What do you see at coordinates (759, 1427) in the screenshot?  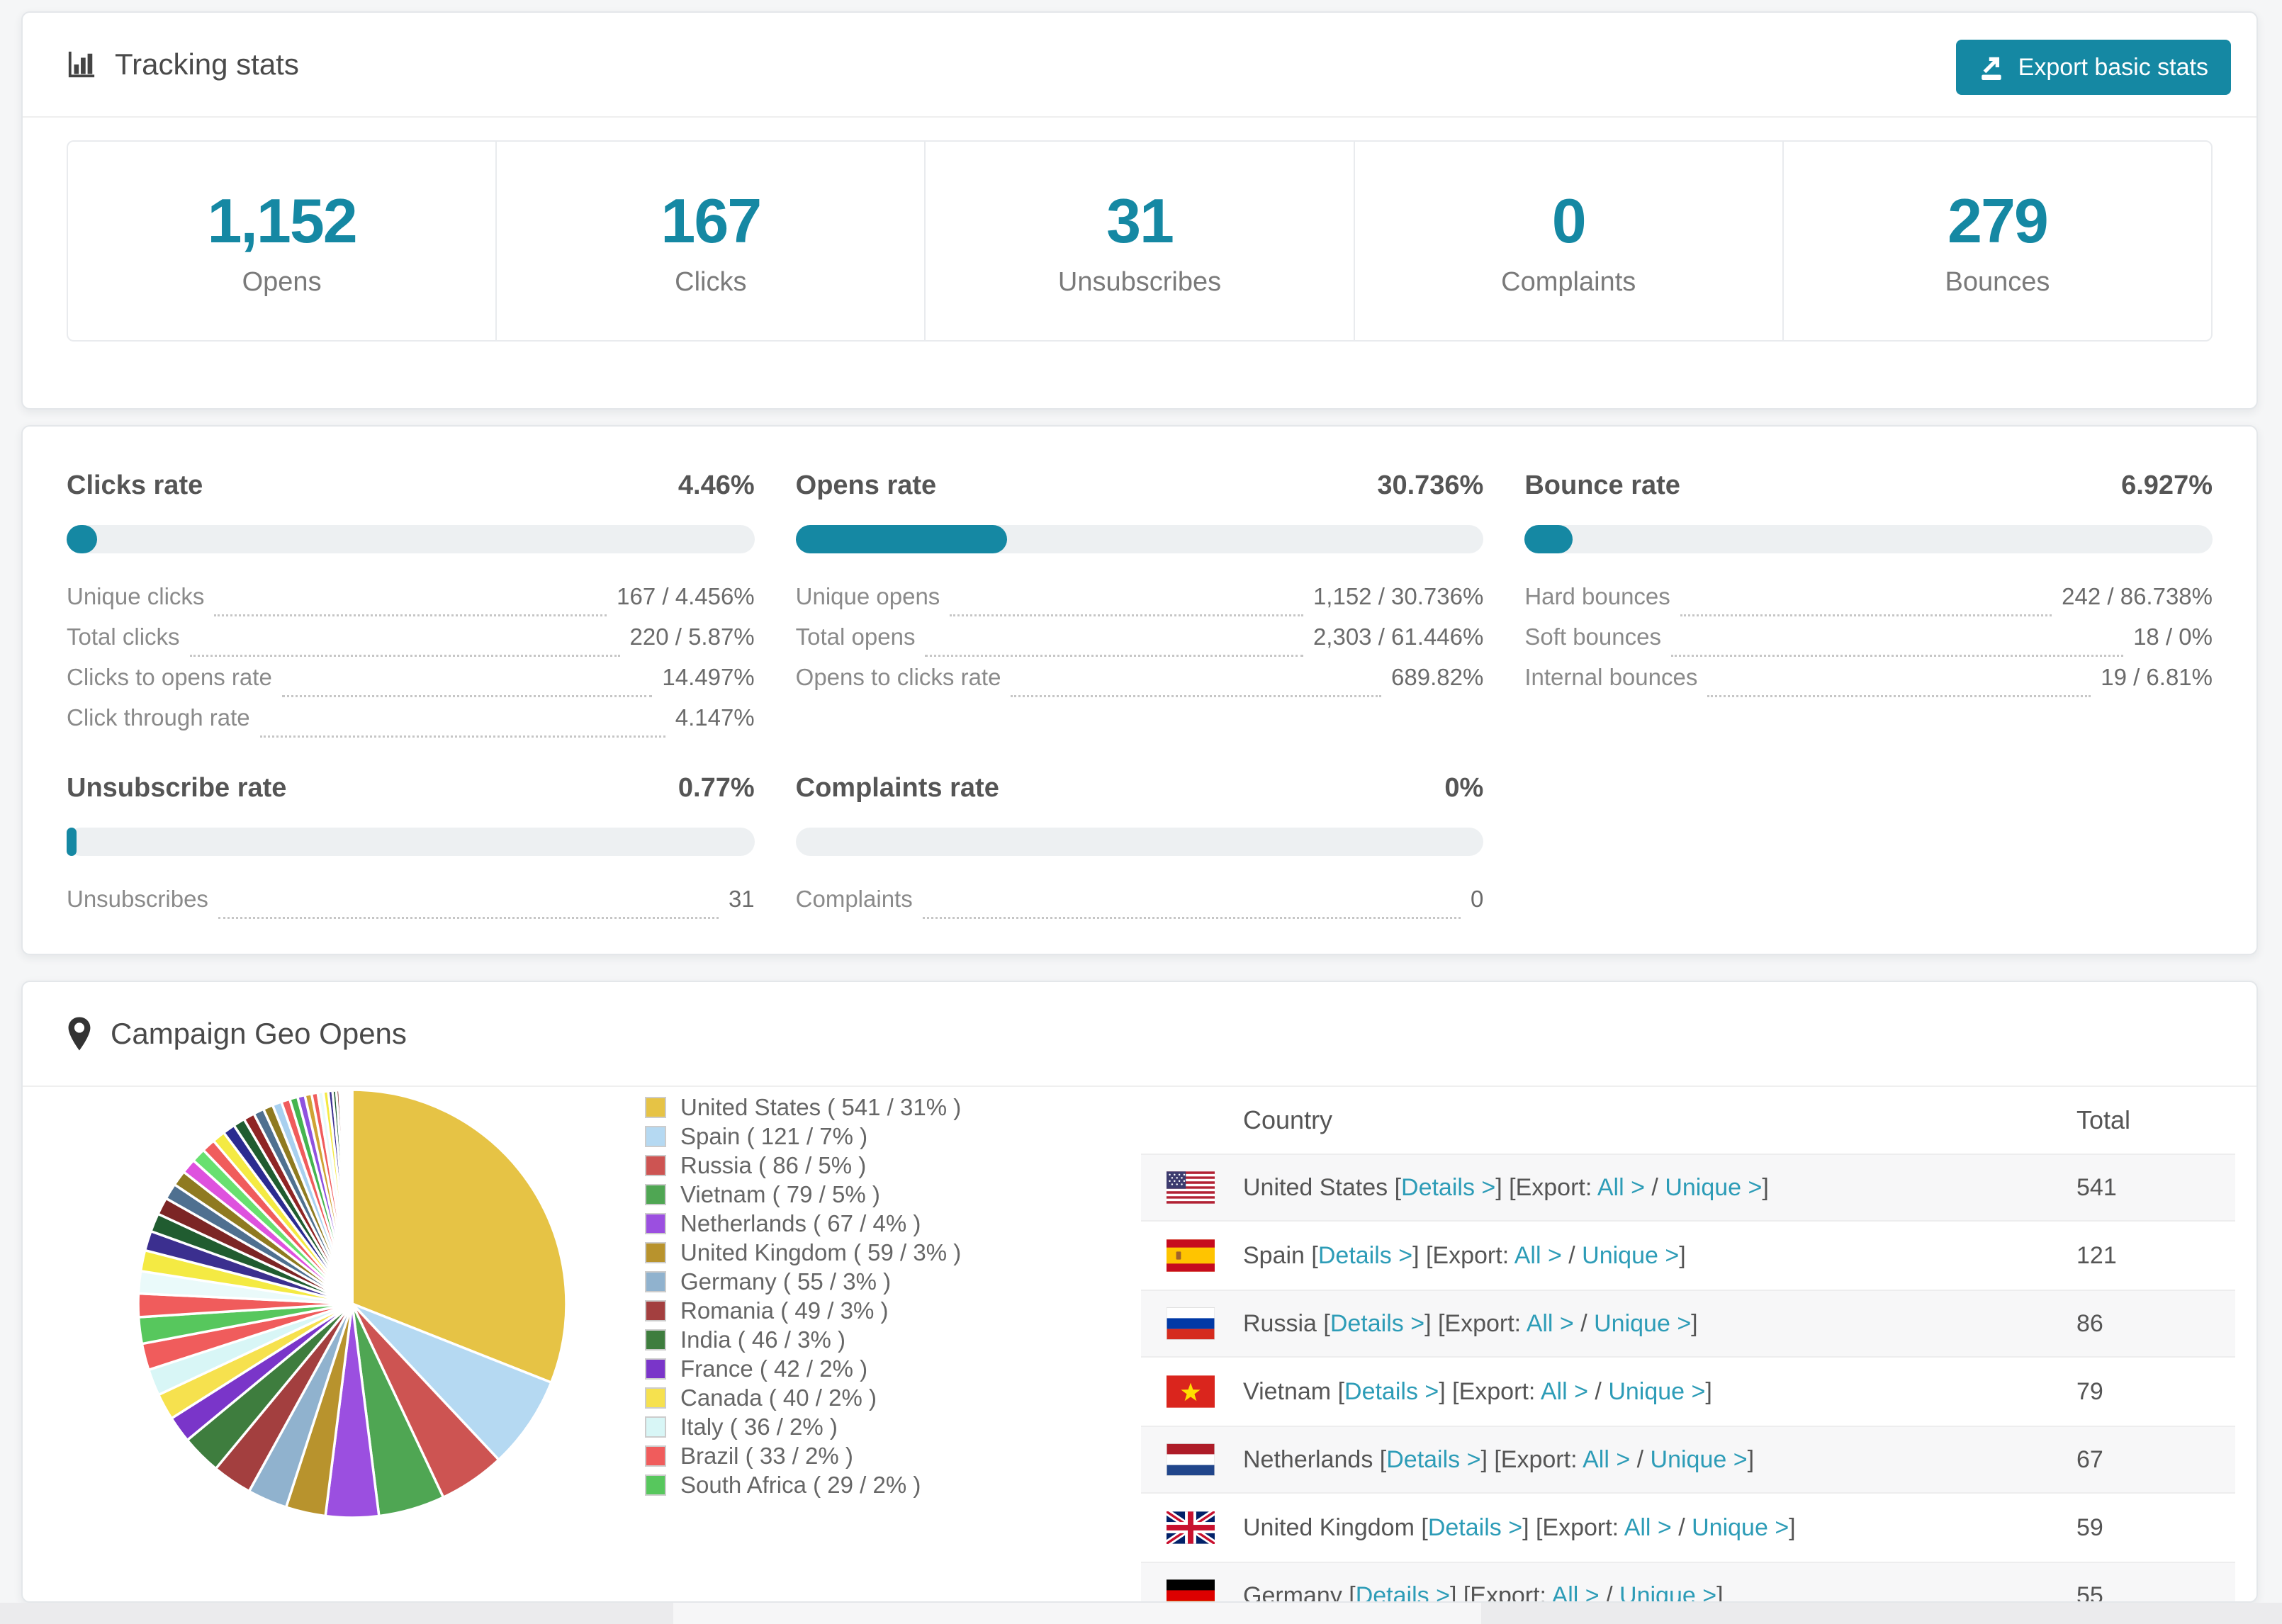 I see `legend-label: Italy ( 36 / 2% )` at bounding box center [759, 1427].